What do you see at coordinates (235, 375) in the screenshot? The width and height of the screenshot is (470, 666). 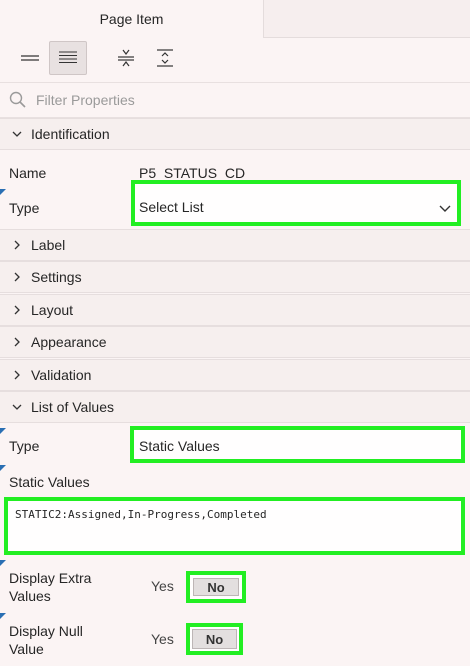 I see `section-validation: Validation` at bounding box center [235, 375].